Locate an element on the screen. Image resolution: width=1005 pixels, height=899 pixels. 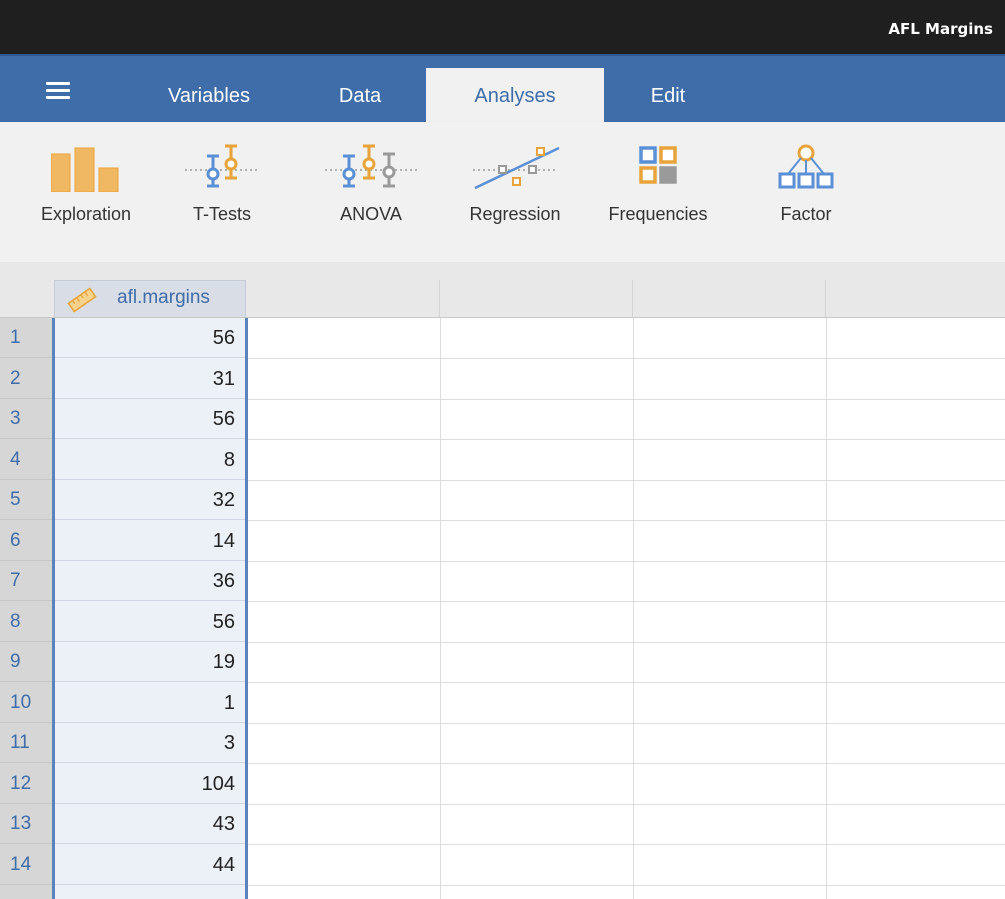
row-number: 8 is located at coordinates (26, 622).